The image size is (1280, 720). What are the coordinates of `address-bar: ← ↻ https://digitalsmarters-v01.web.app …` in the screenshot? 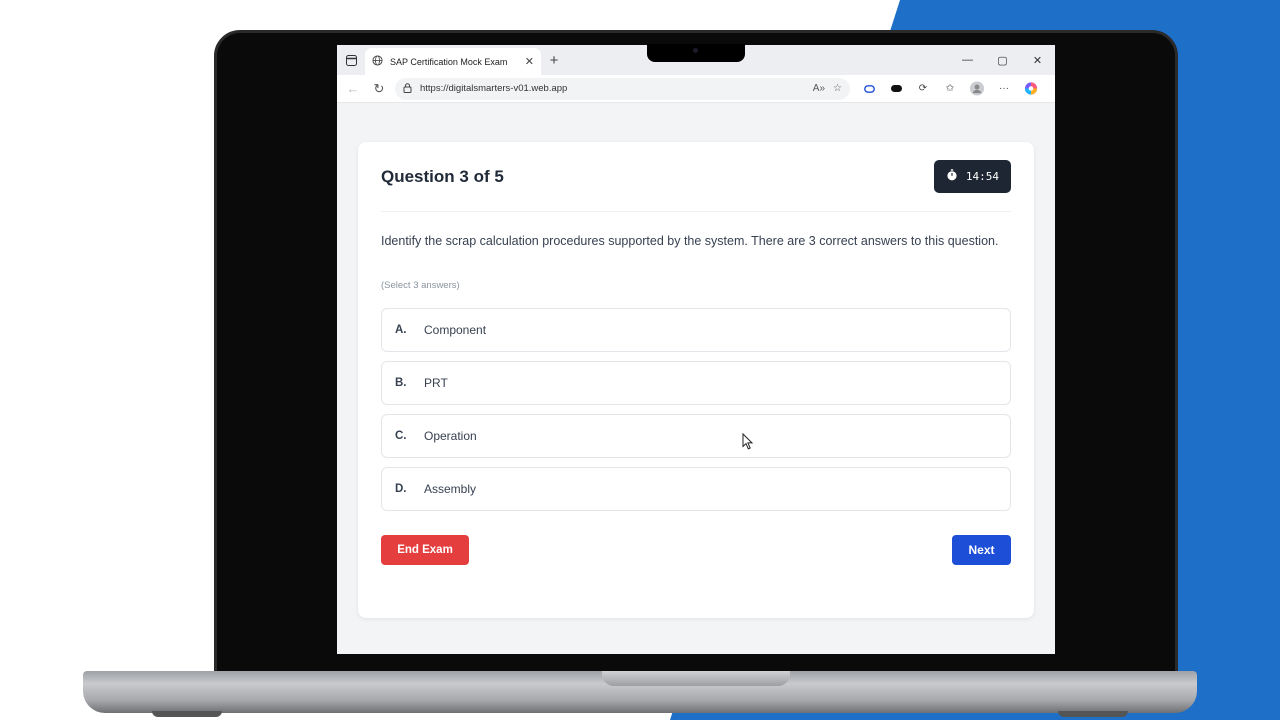 It's located at (696, 89).